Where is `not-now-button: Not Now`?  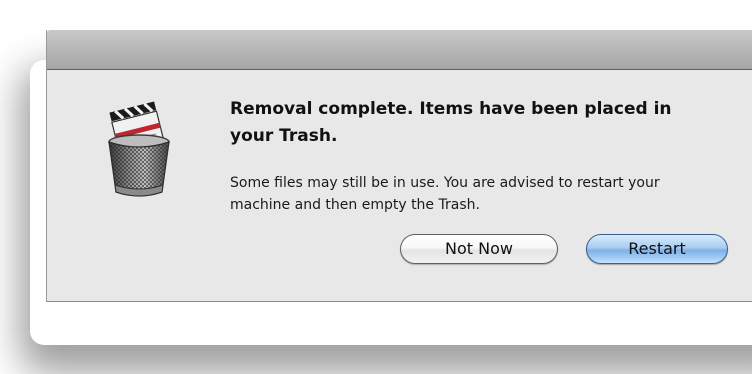 not-now-button: Not Now is located at coordinates (479, 249).